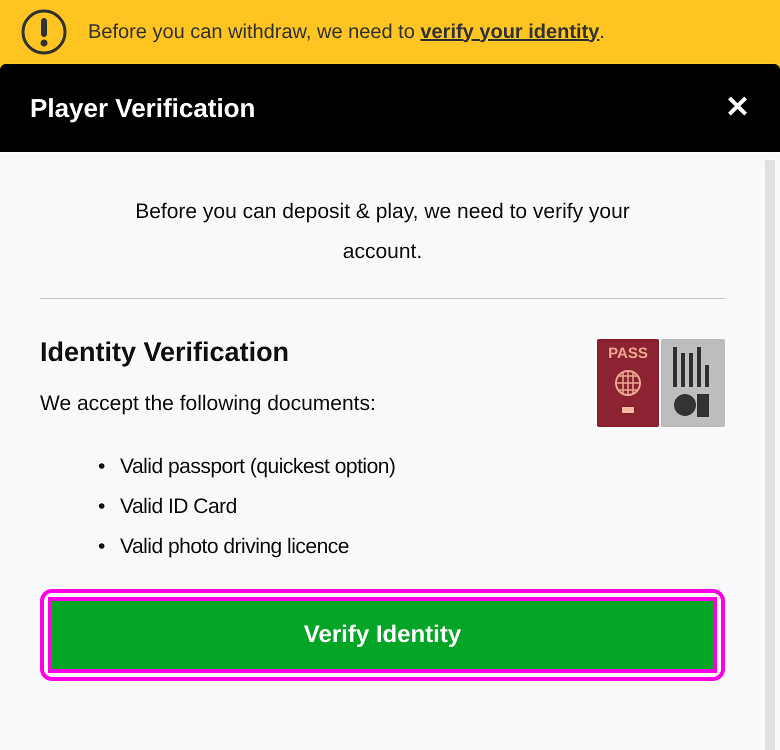 Image resolution: width=780 pixels, height=750 pixels. What do you see at coordinates (346, 32) in the screenshot?
I see `banner-message: Before you can withdraw, we need to verify your identity.` at bounding box center [346, 32].